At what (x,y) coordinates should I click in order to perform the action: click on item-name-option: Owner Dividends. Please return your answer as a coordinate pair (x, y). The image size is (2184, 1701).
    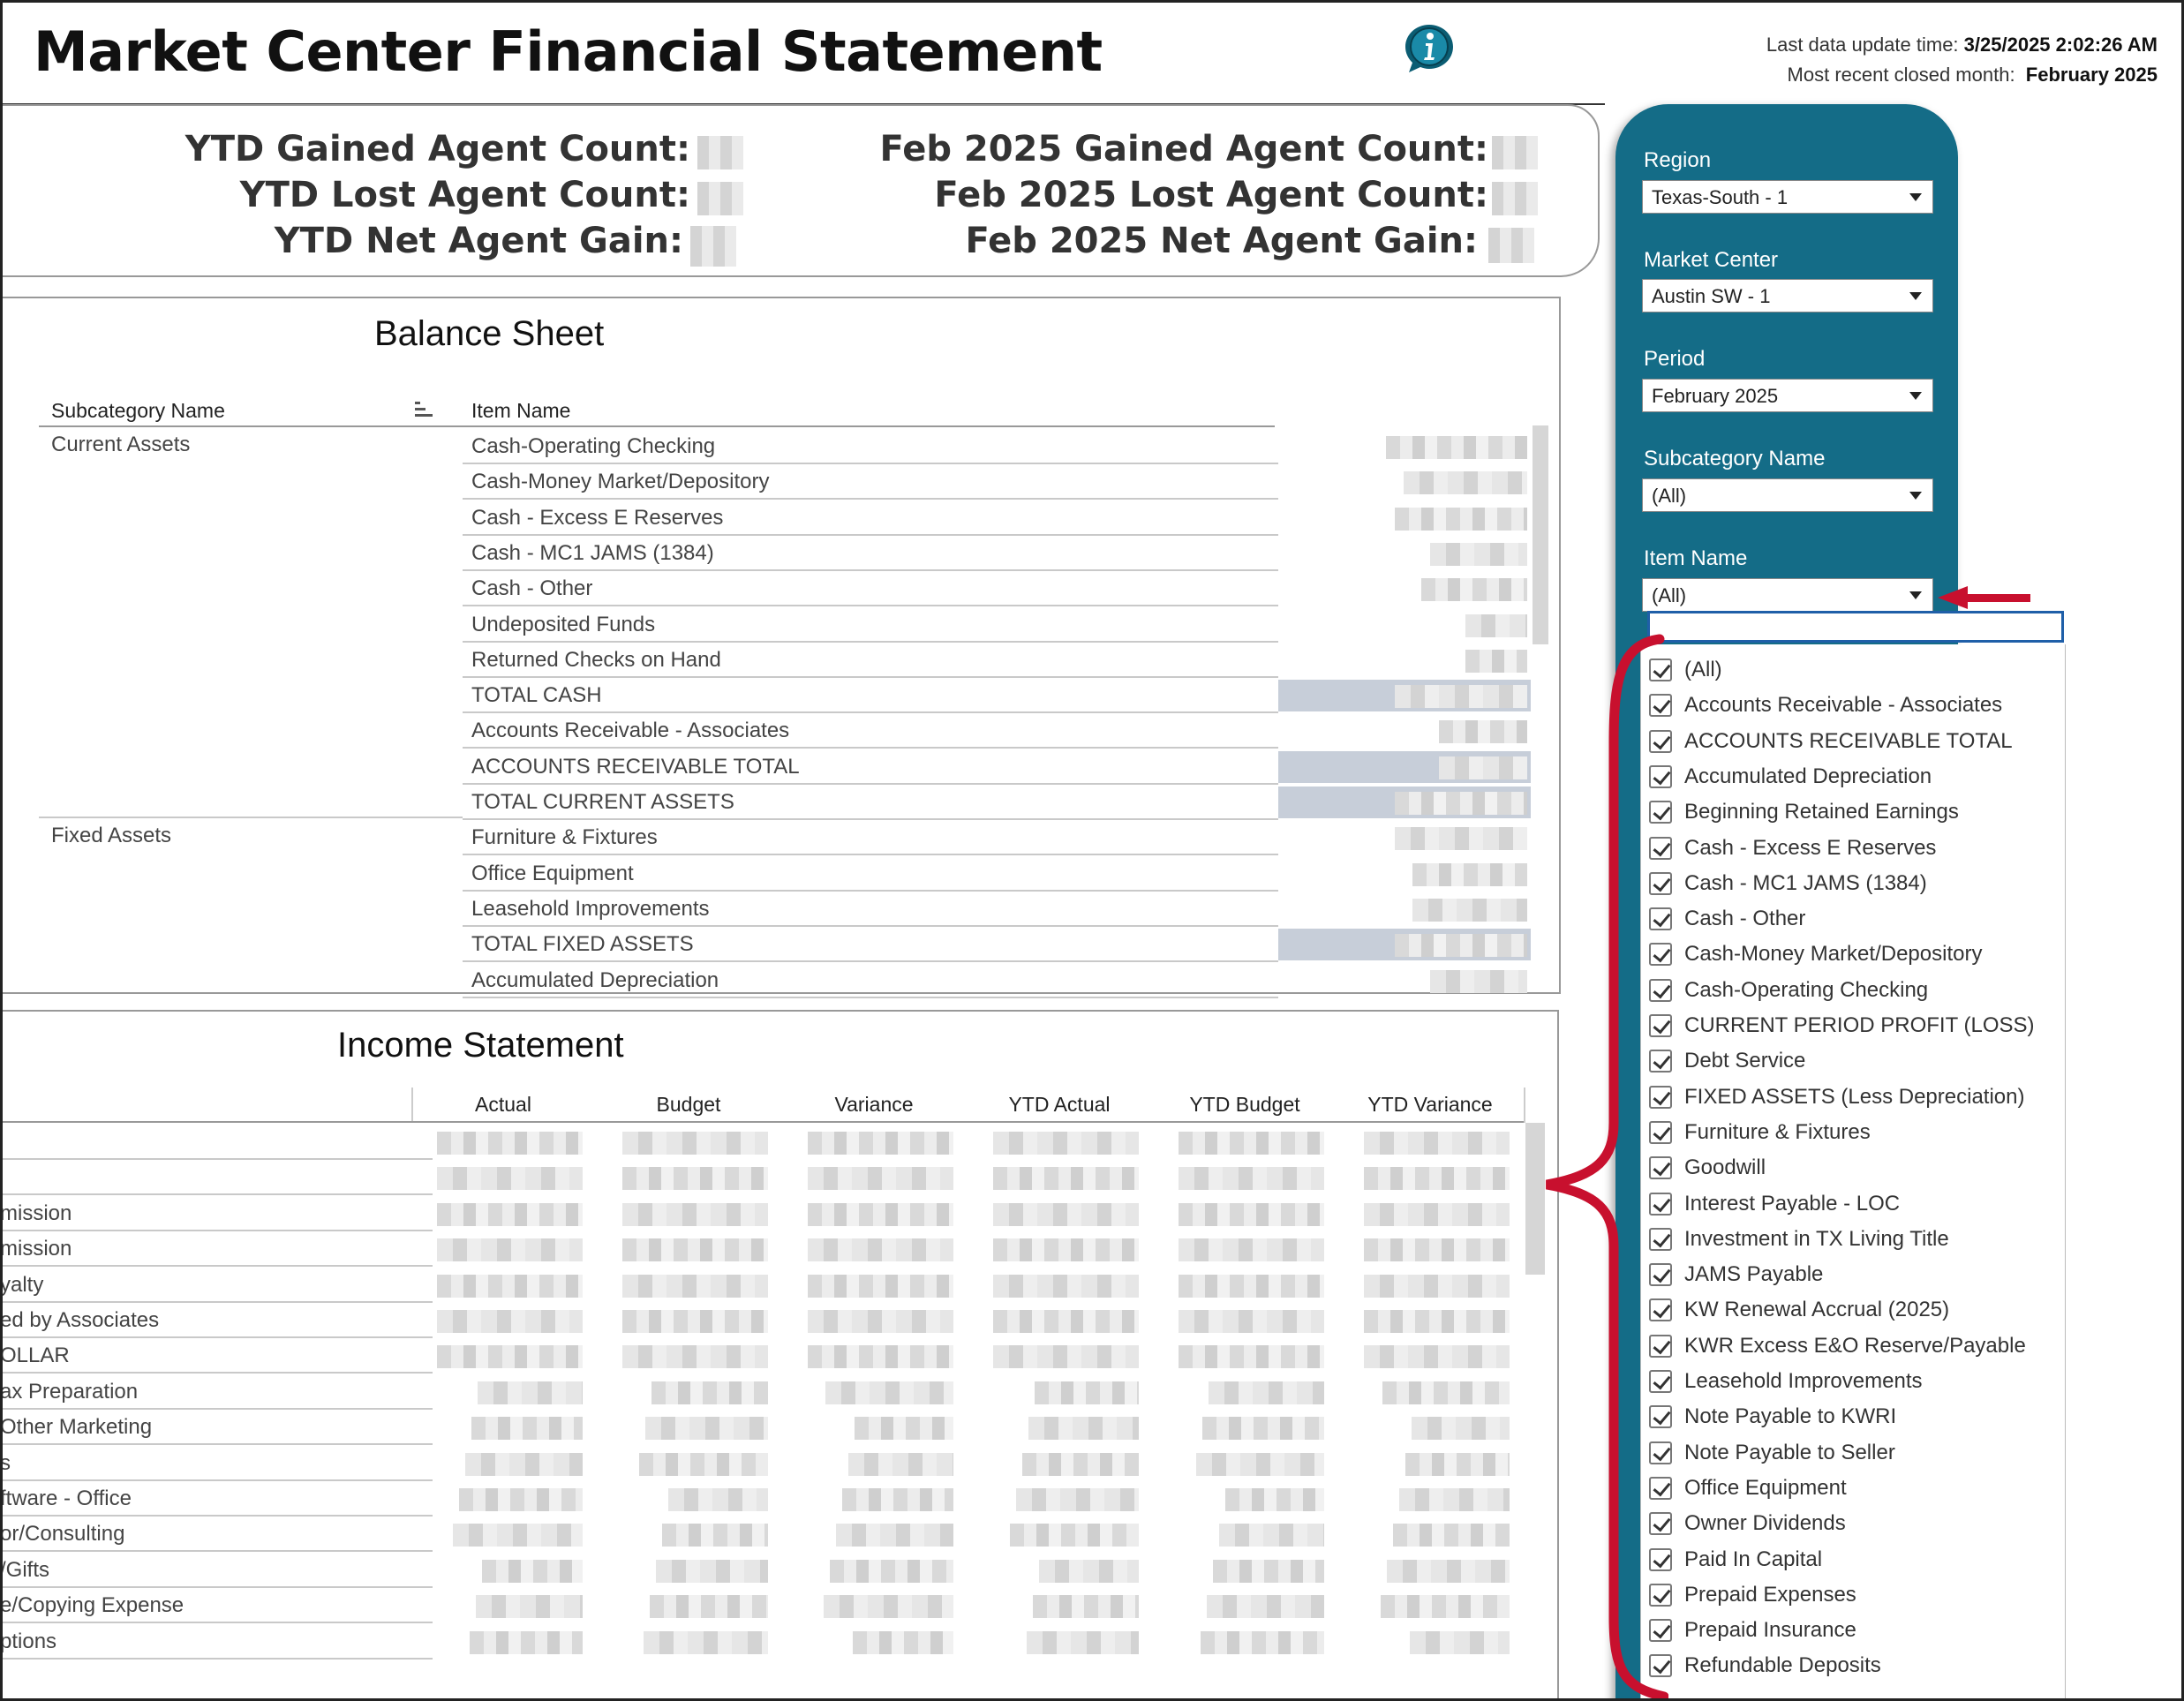
    Looking at the image, I should click on (1747, 1523).